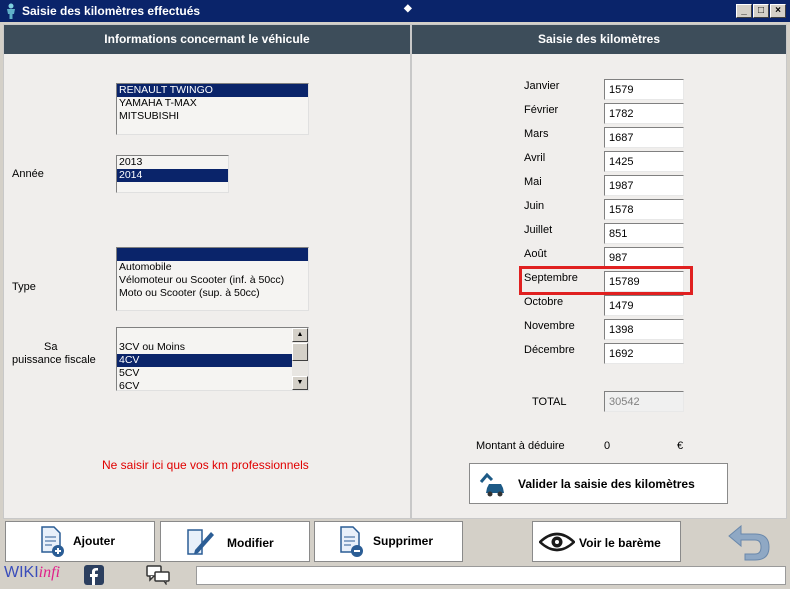 This screenshot has height=589, width=790. Describe the element at coordinates (205, 465) in the screenshot. I see `professional-km-warning: Ne saisir ici que vos km professionnels` at that location.